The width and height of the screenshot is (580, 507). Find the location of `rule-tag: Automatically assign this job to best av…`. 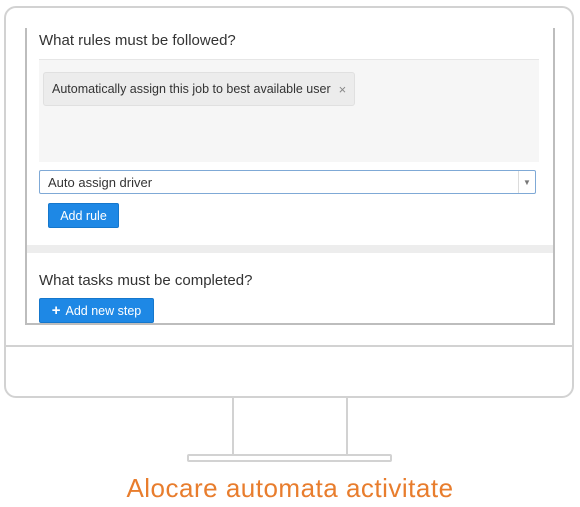

rule-tag: Automatically assign this job to best av… is located at coordinates (199, 89).